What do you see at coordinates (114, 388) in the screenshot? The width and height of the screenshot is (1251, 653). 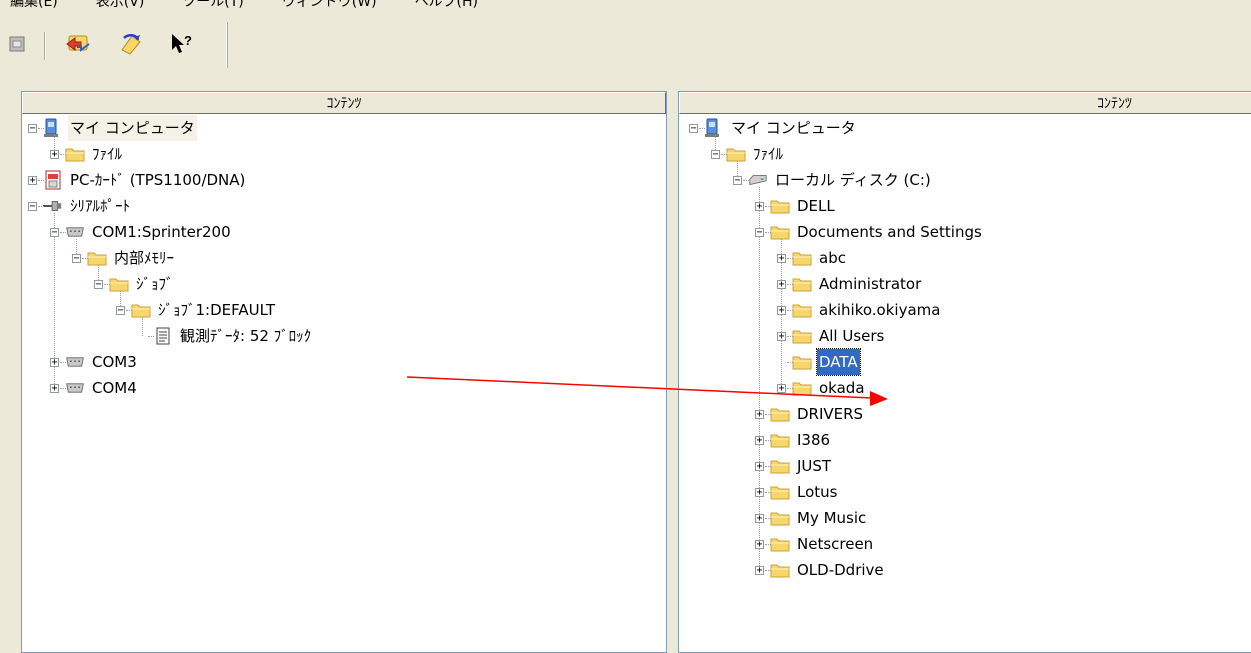 I see `tree-node-label: COM4` at bounding box center [114, 388].